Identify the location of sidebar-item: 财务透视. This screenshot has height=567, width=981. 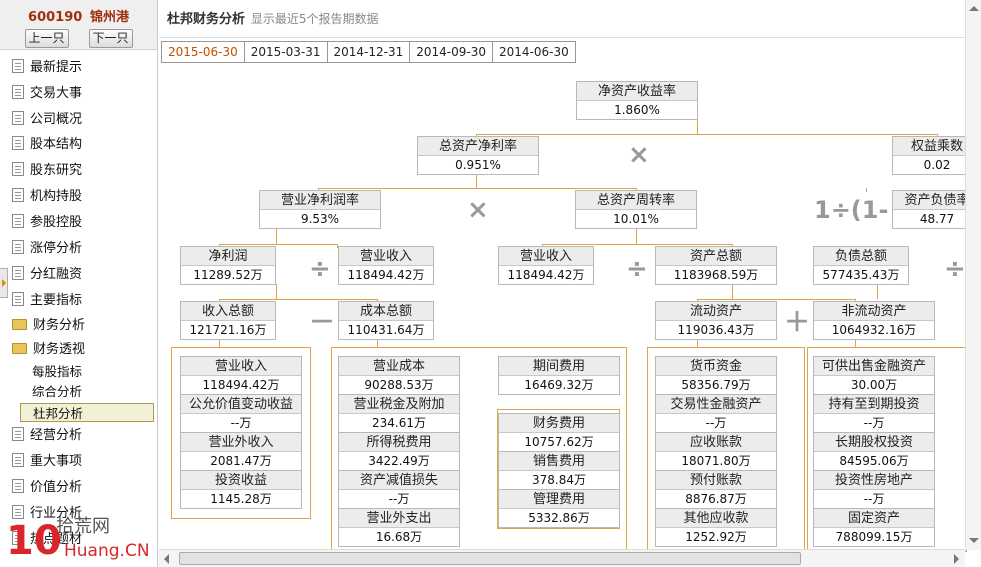
(48, 350).